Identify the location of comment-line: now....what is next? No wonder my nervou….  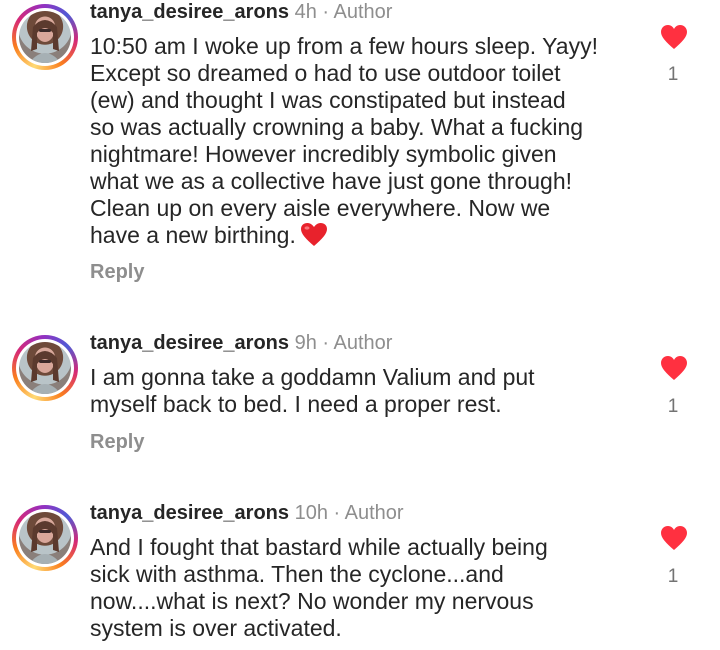
(312, 601).